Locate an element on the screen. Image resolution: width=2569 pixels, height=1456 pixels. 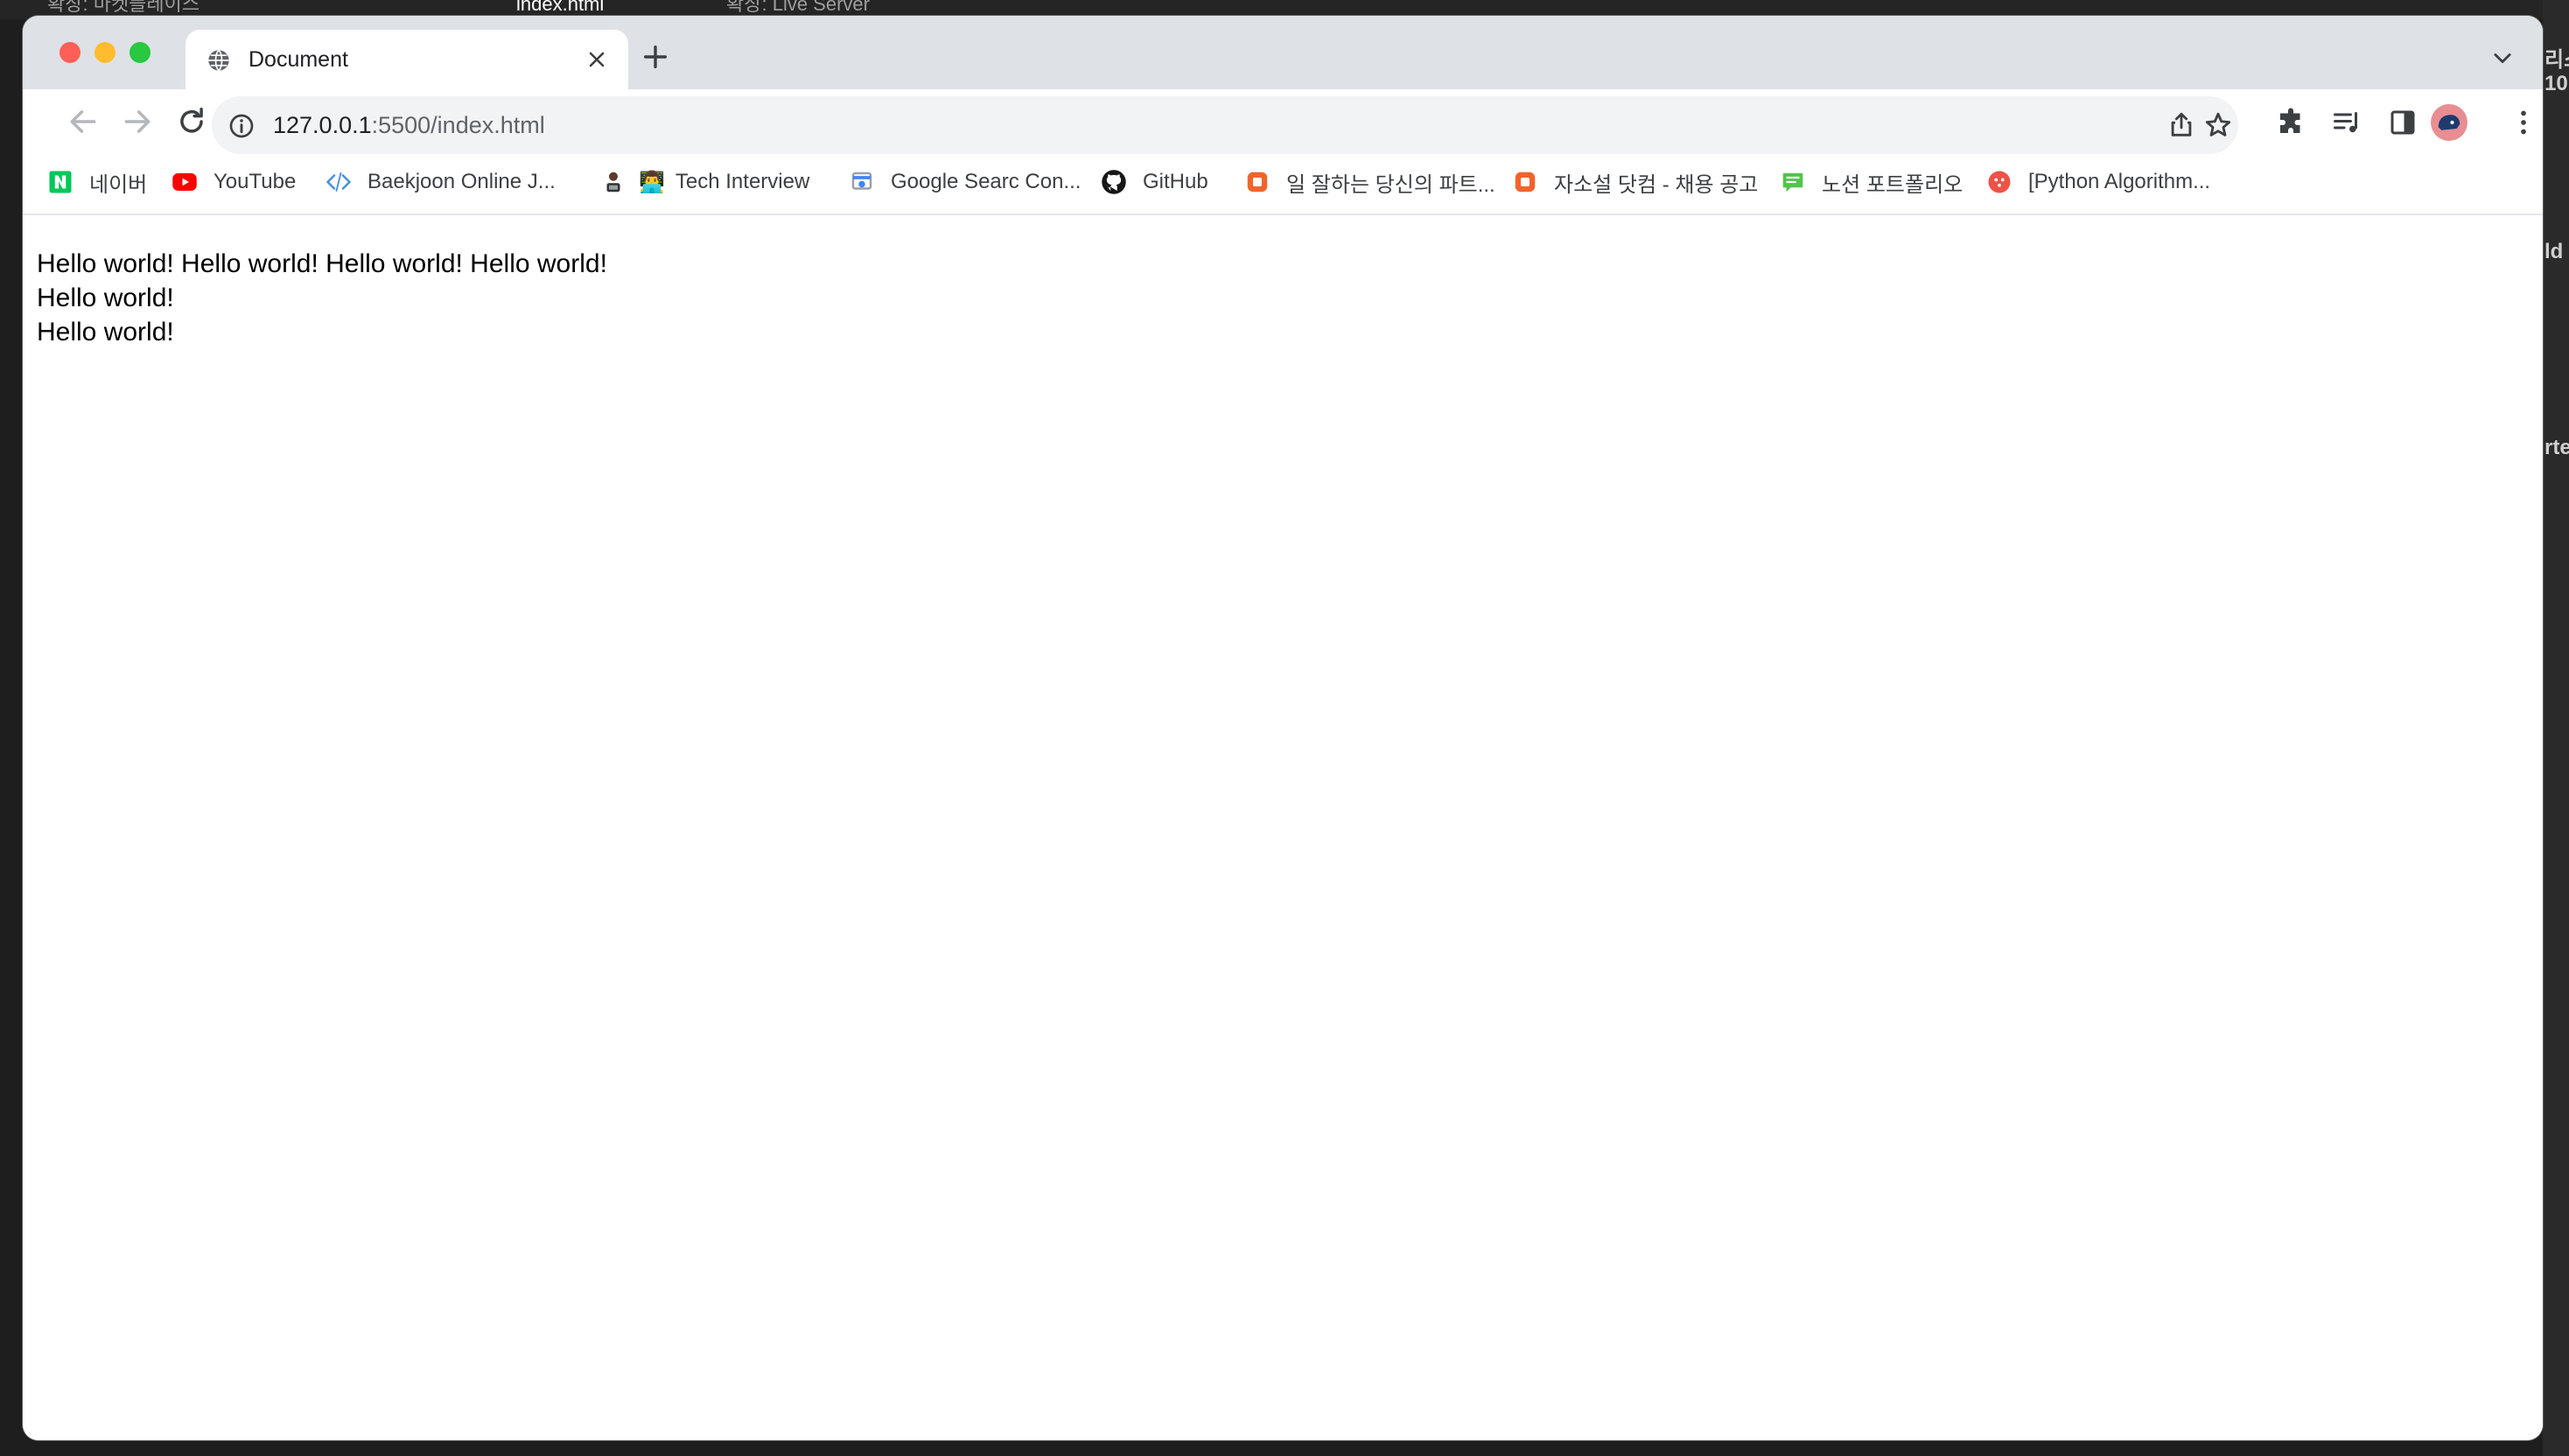
bookmark-label: YouTube is located at coordinates (255, 181).